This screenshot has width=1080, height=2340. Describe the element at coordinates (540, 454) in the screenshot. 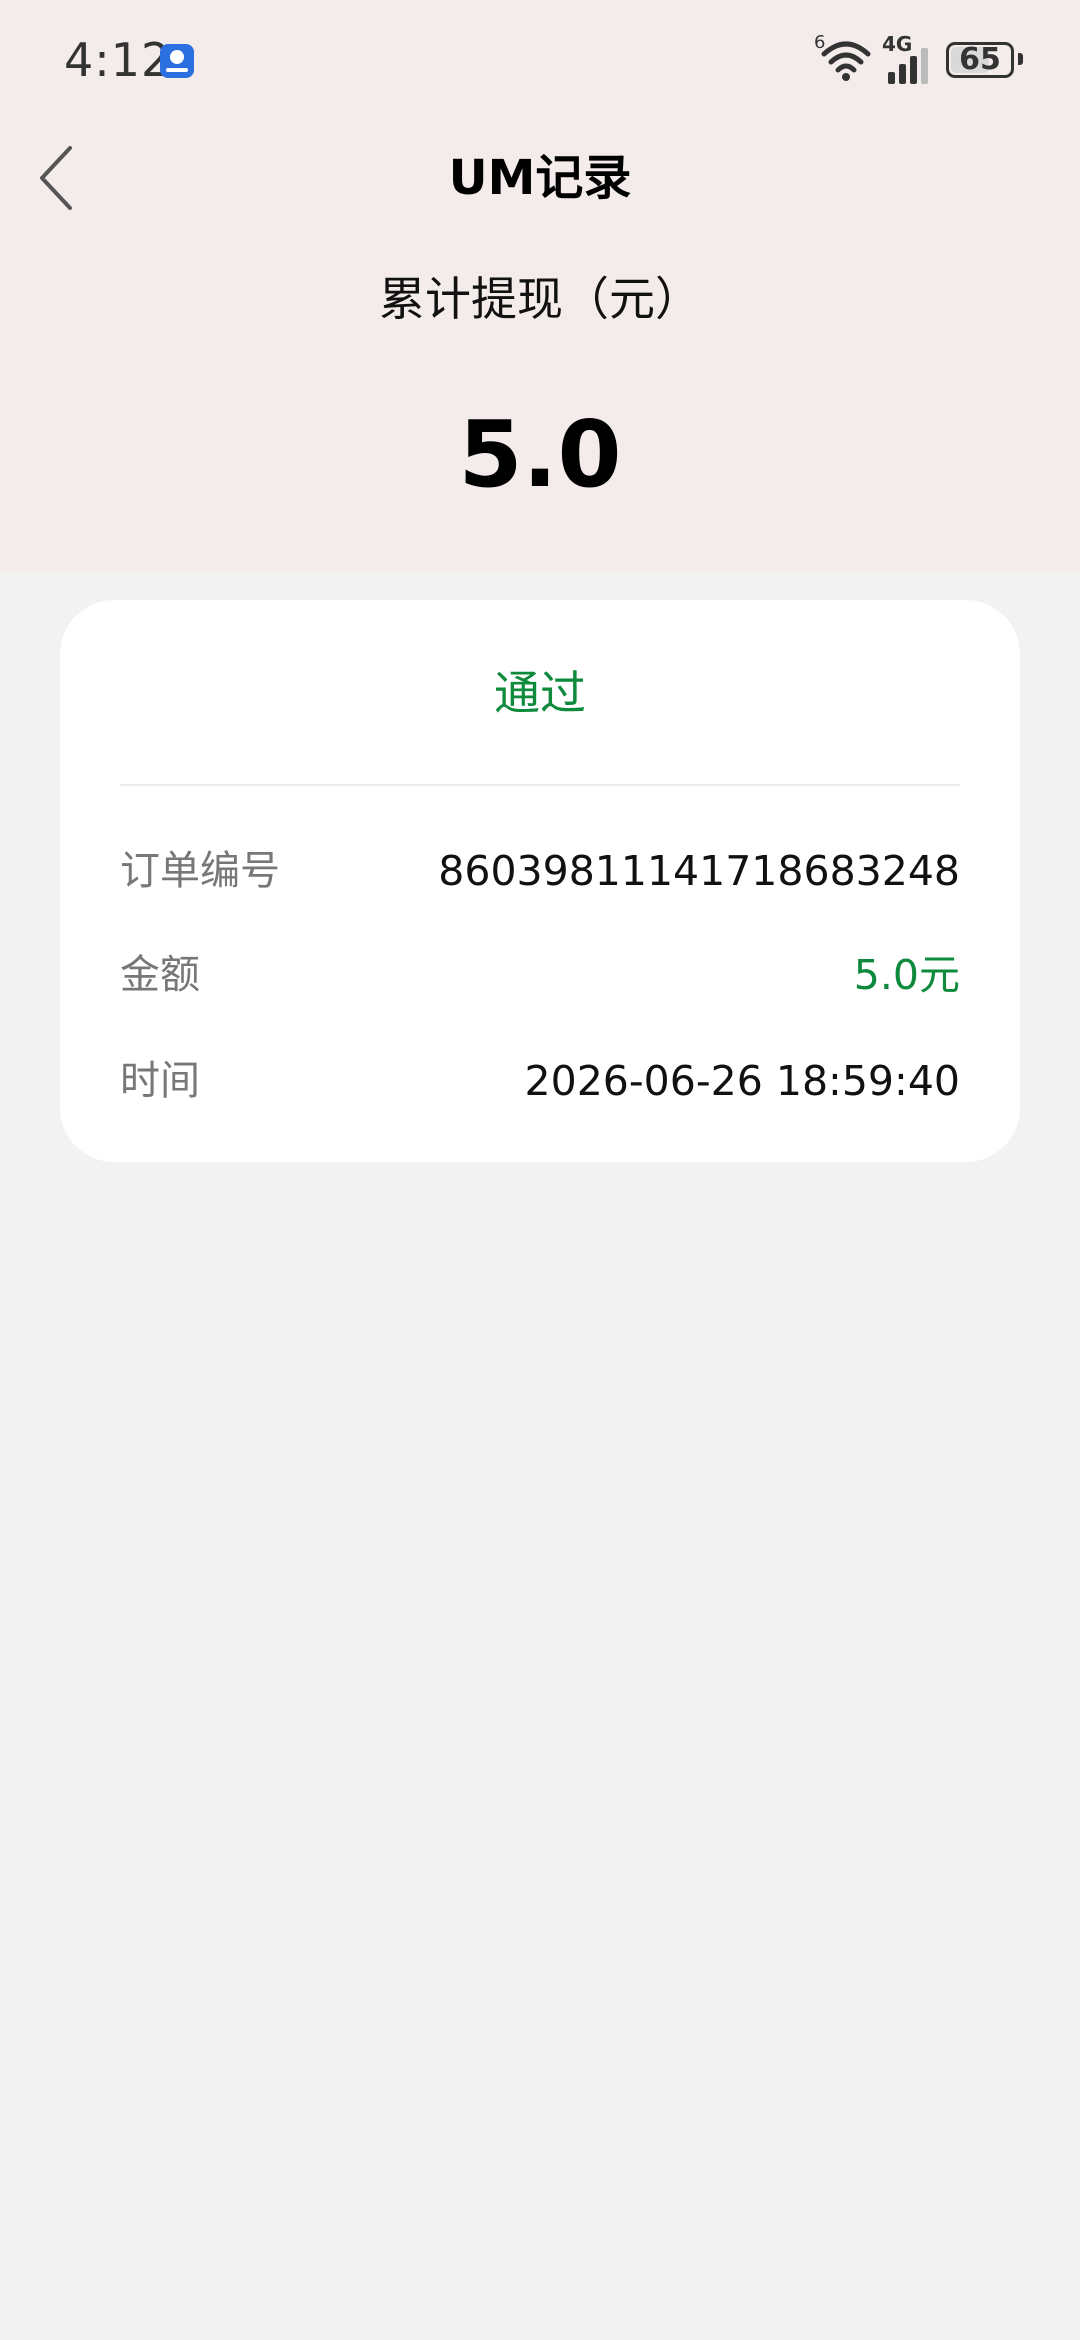

I see `total-withdrawal-value: 5.0` at that location.